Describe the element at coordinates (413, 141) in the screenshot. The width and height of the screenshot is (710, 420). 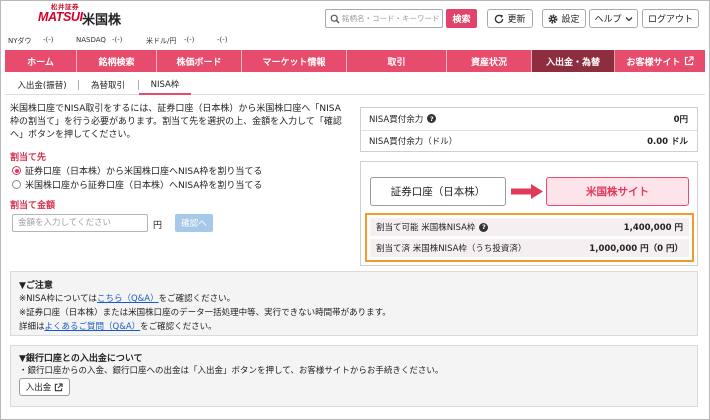
I see `buying-power-usd-label: NISA買付余力（ドル）` at that location.